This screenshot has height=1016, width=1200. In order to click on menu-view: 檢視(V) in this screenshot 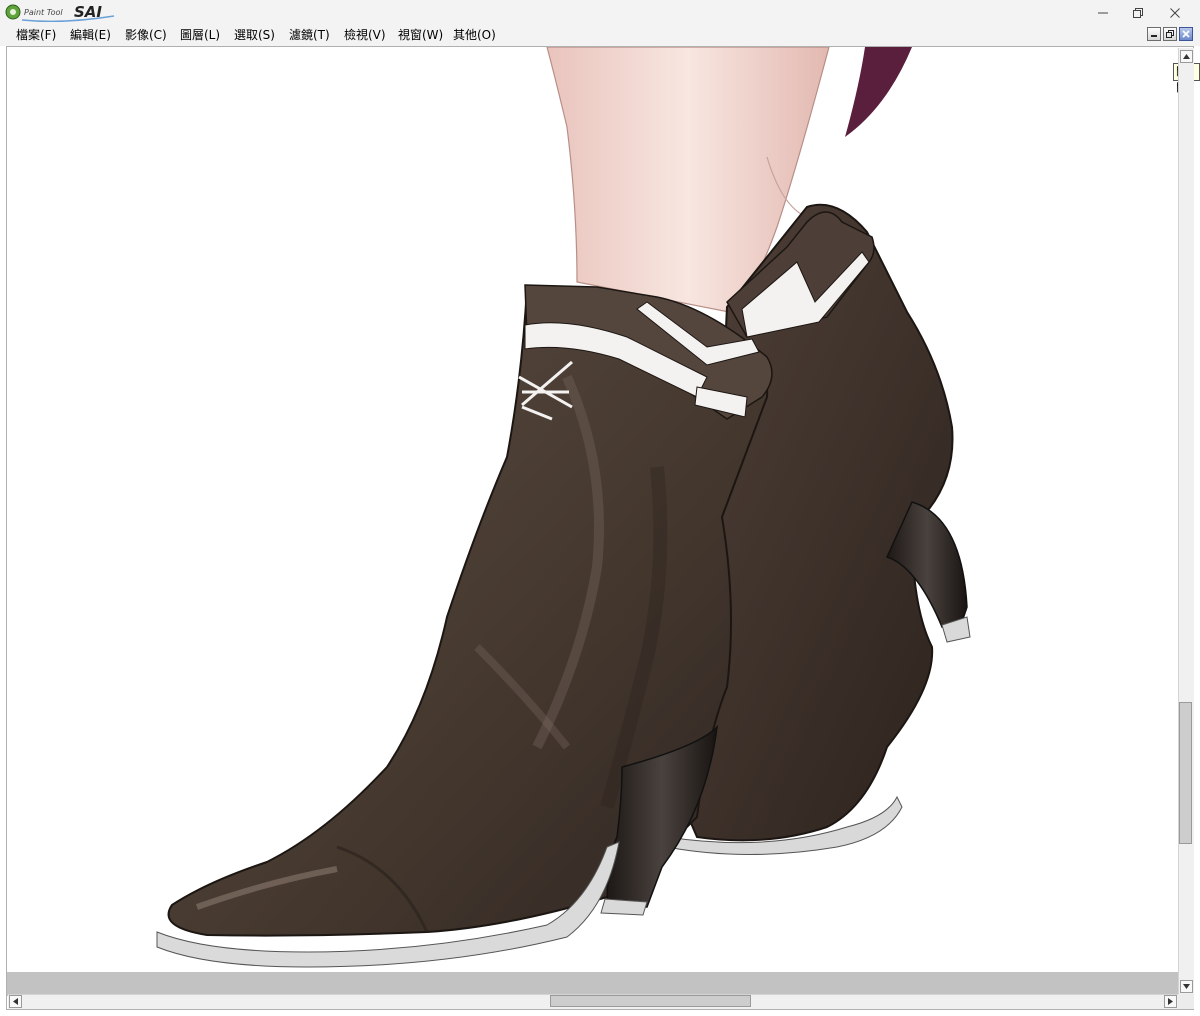, I will do `click(365, 35)`.